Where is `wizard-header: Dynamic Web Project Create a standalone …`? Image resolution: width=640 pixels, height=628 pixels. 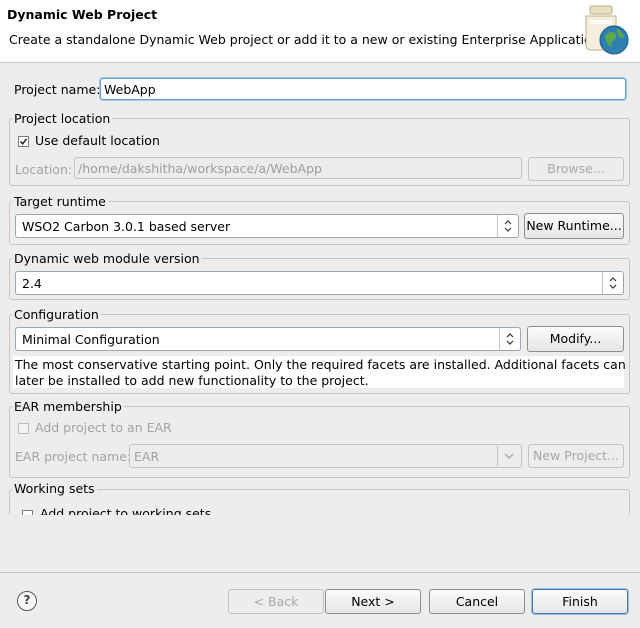 wizard-header: Dynamic Web Project Create a standalone … is located at coordinates (320, 31).